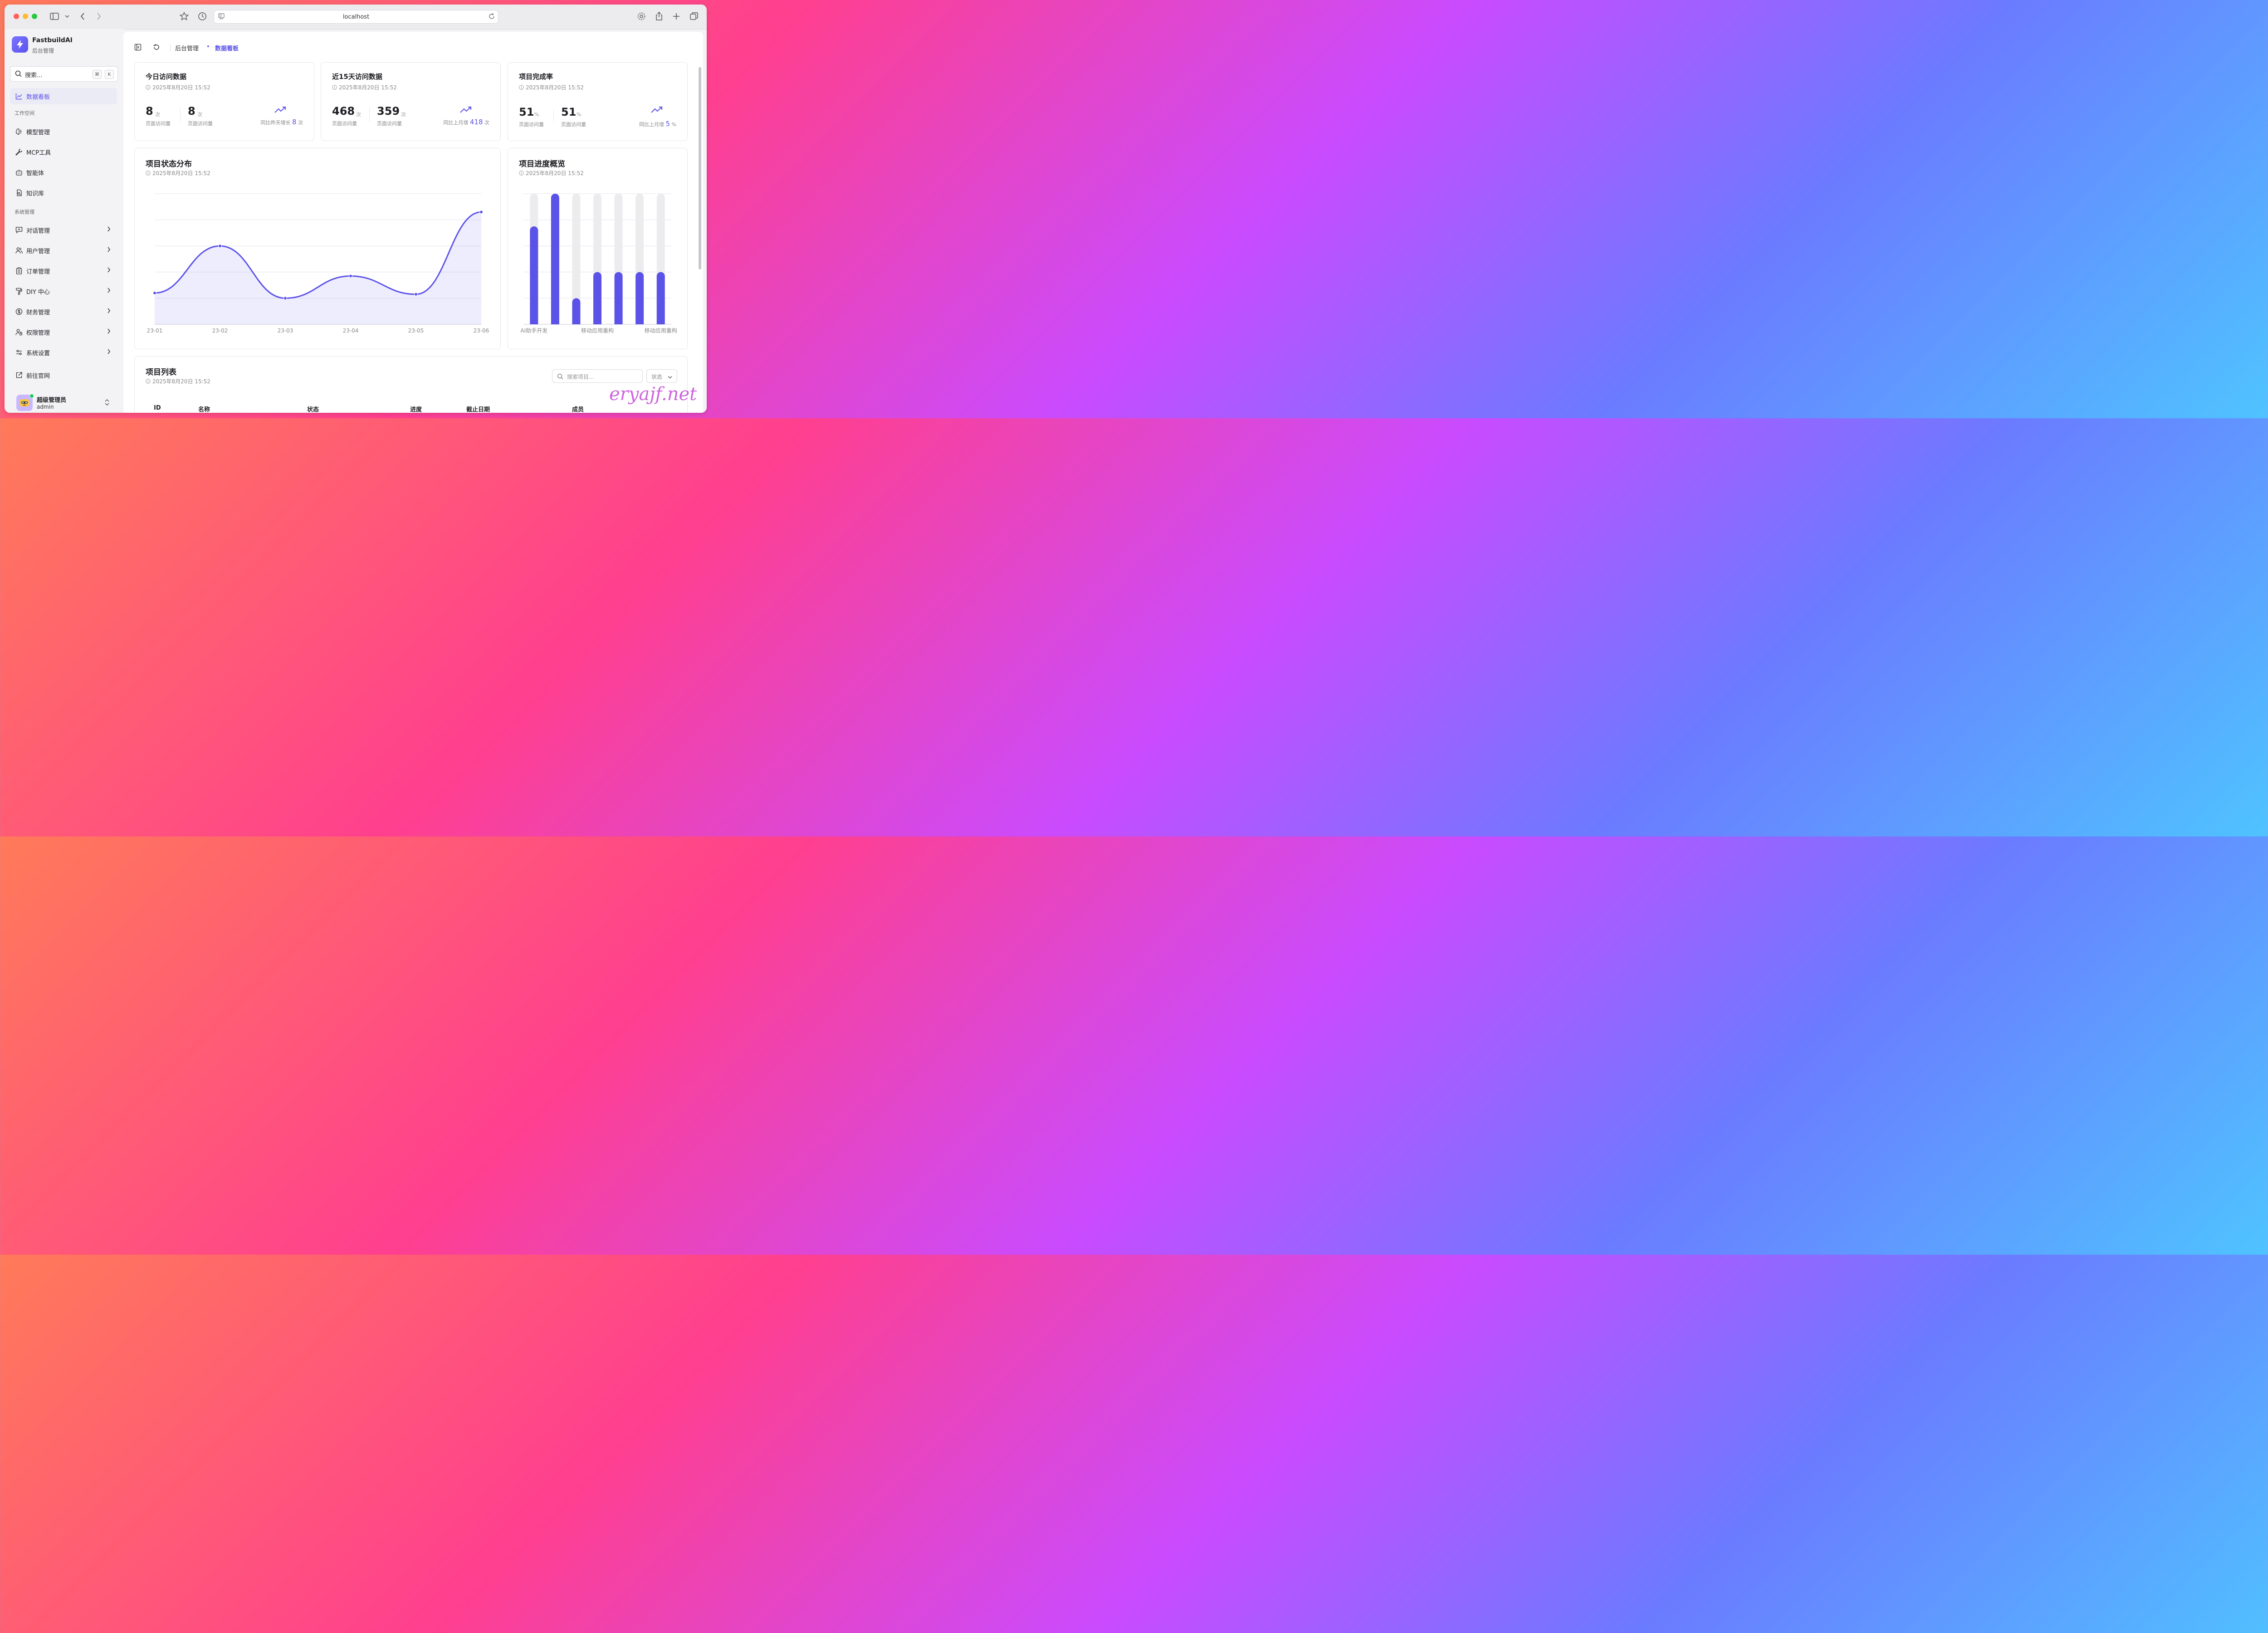  I want to click on system-section-label: 系统管理, so click(24, 212).